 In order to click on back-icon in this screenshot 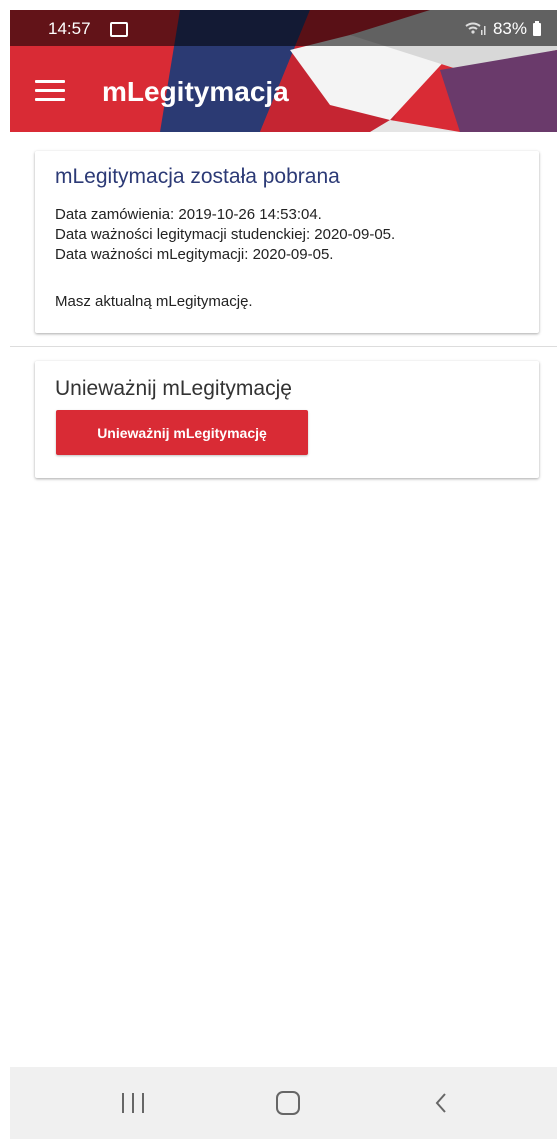, I will do `click(441, 1103)`.